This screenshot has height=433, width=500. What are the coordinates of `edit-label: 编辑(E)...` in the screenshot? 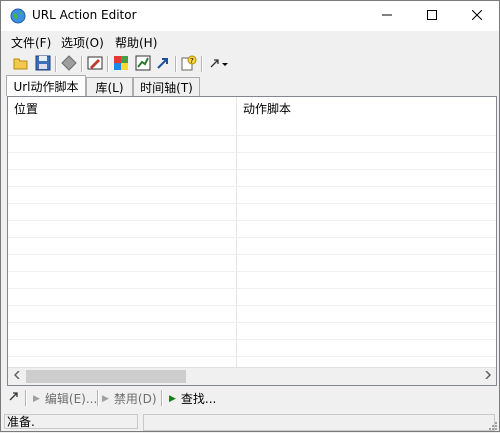 It's located at (71, 399).